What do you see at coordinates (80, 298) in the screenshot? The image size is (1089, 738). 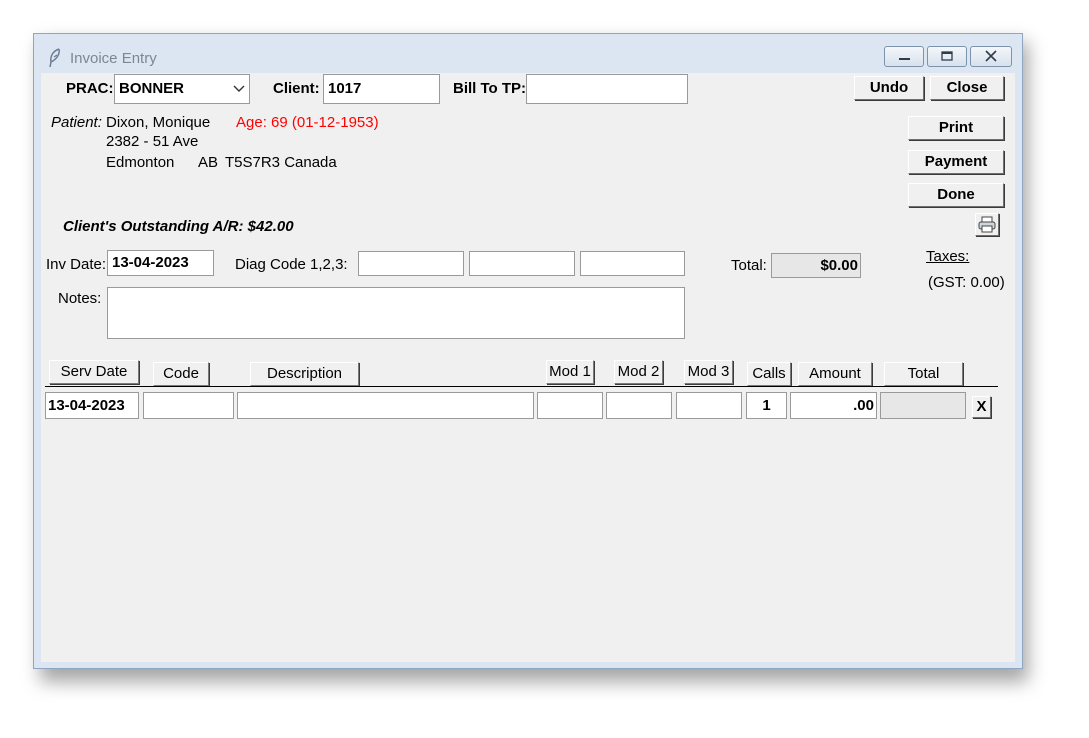 I see `notes-label: Notes:` at bounding box center [80, 298].